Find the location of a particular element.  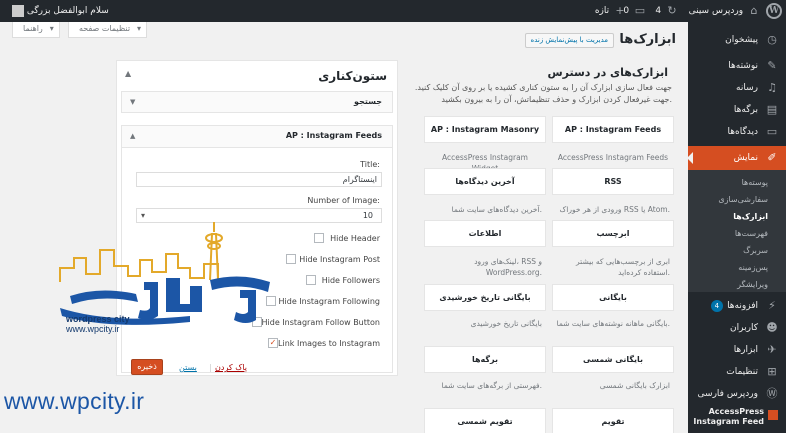

plugin-update-badge: 4 is located at coordinates (717, 306).